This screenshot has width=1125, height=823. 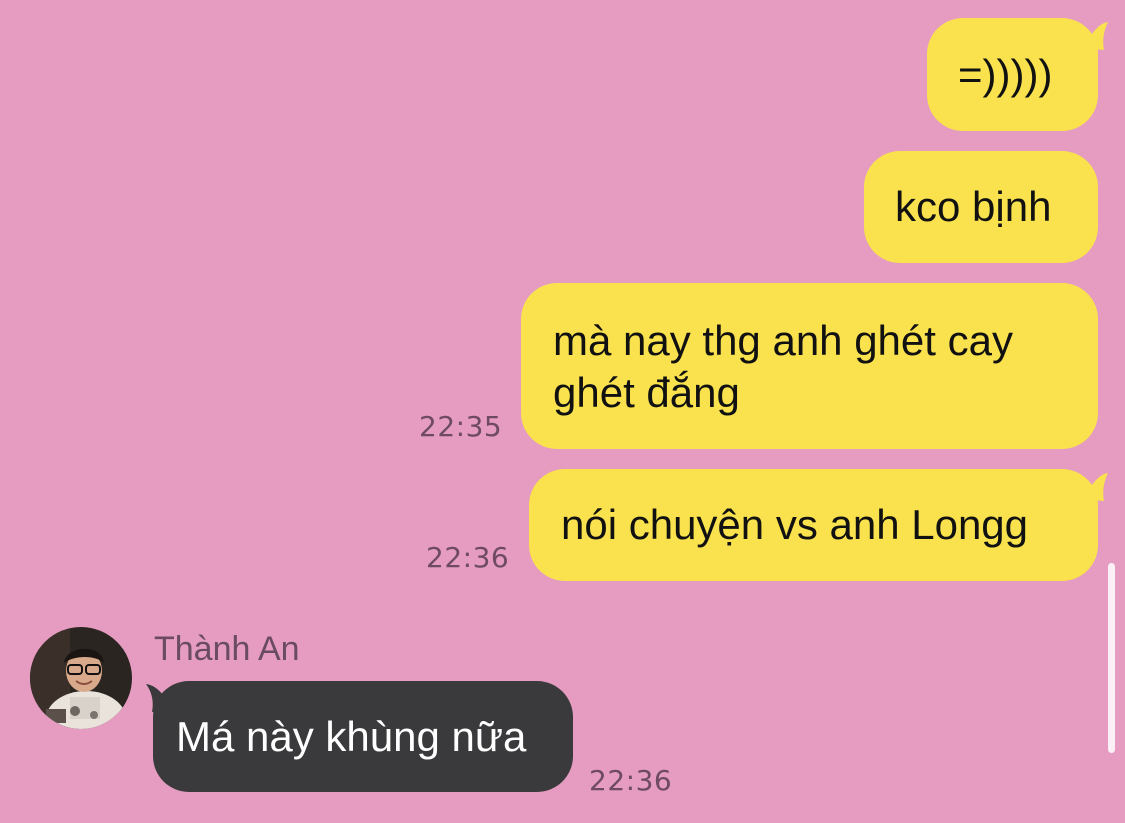 I want to click on message-text: nói chuyện vs anh Longg, so click(x=795, y=524).